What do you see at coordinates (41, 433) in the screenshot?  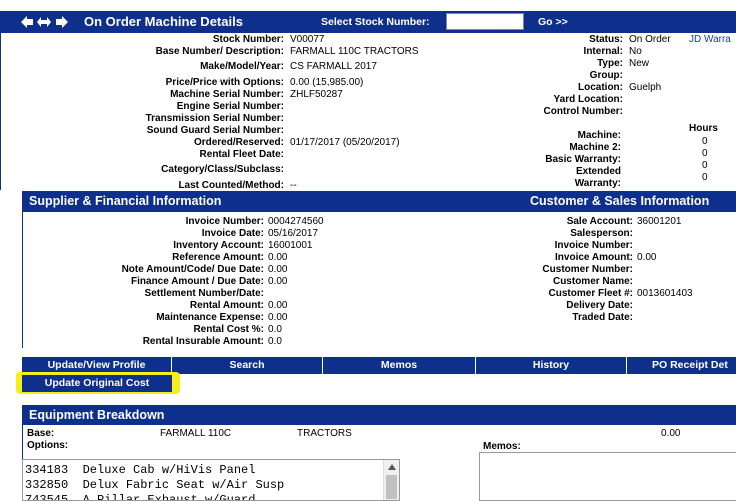 I see `base-label: Base:` at bounding box center [41, 433].